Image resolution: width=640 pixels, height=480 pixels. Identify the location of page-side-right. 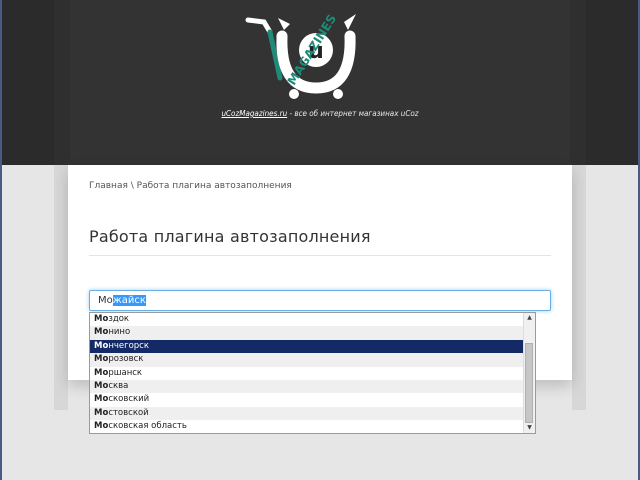
(579, 287).